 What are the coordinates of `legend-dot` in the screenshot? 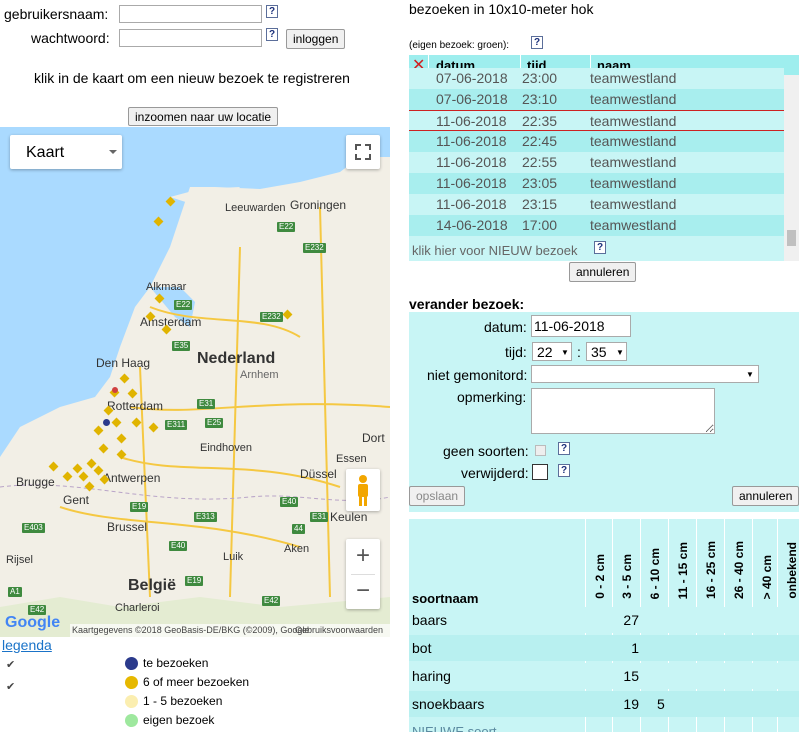 It's located at (131, 663).